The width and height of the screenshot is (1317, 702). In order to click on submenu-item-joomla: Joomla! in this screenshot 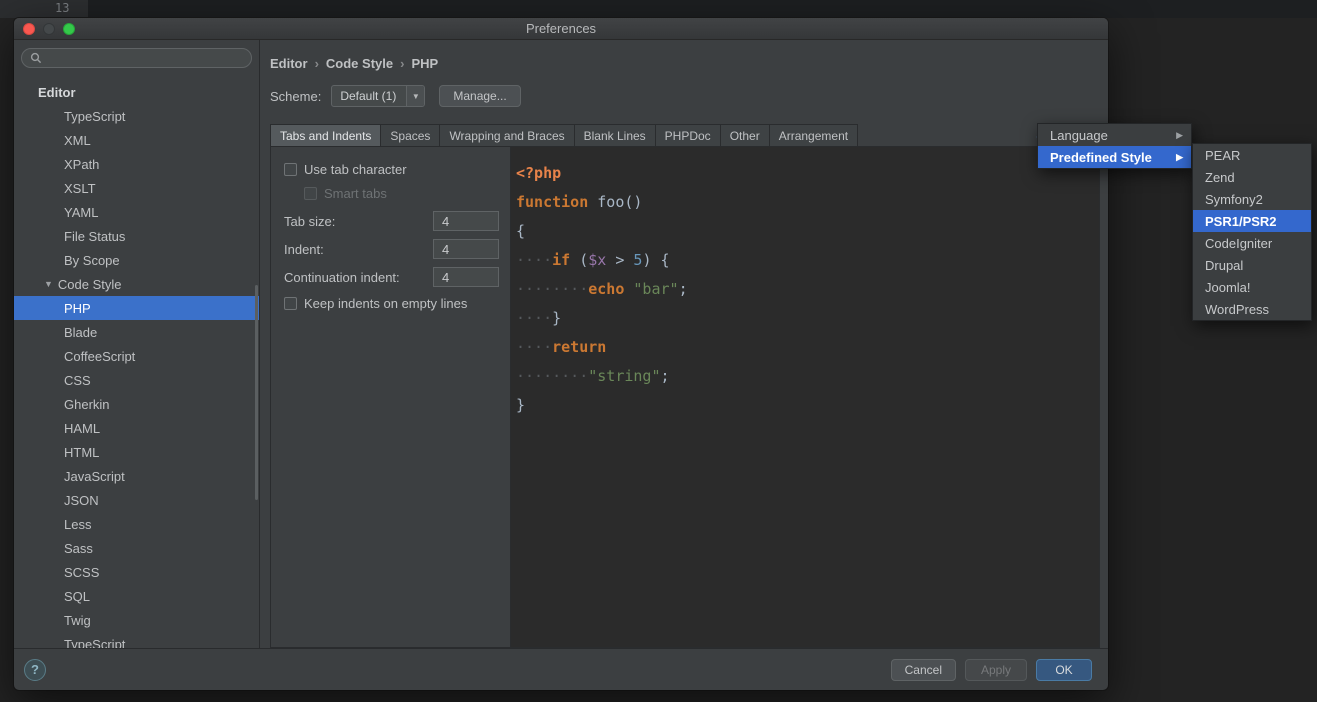, I will do `click(1252, 287)`.